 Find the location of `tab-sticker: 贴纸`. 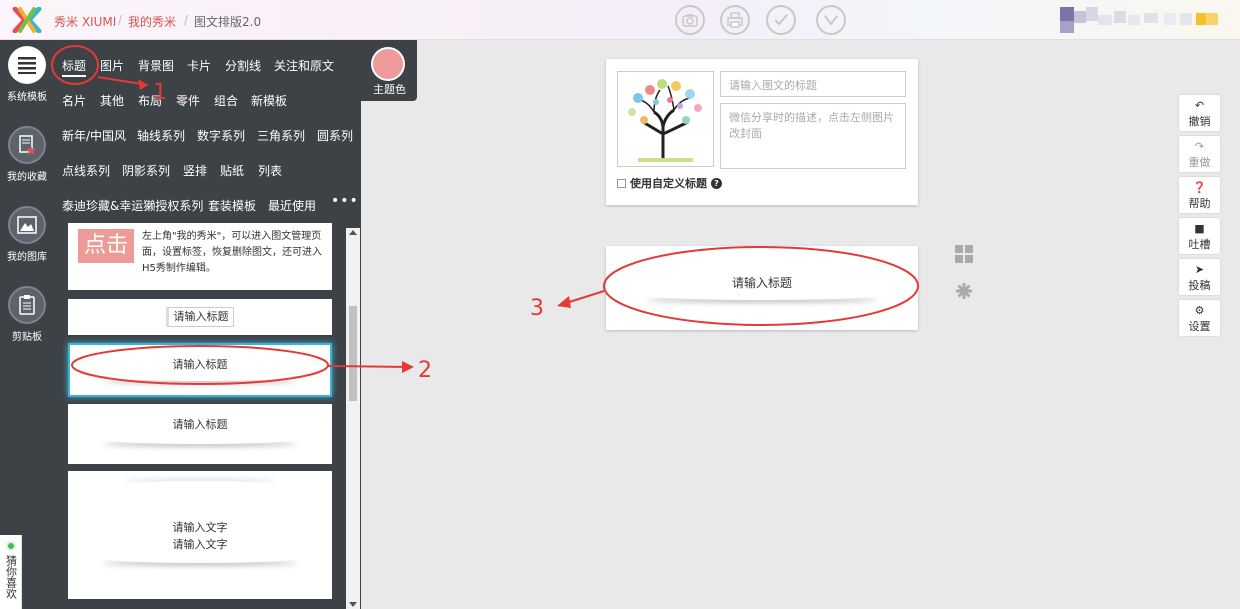

tab-sticker: 贴纸 is located at coordinates (232, 170).